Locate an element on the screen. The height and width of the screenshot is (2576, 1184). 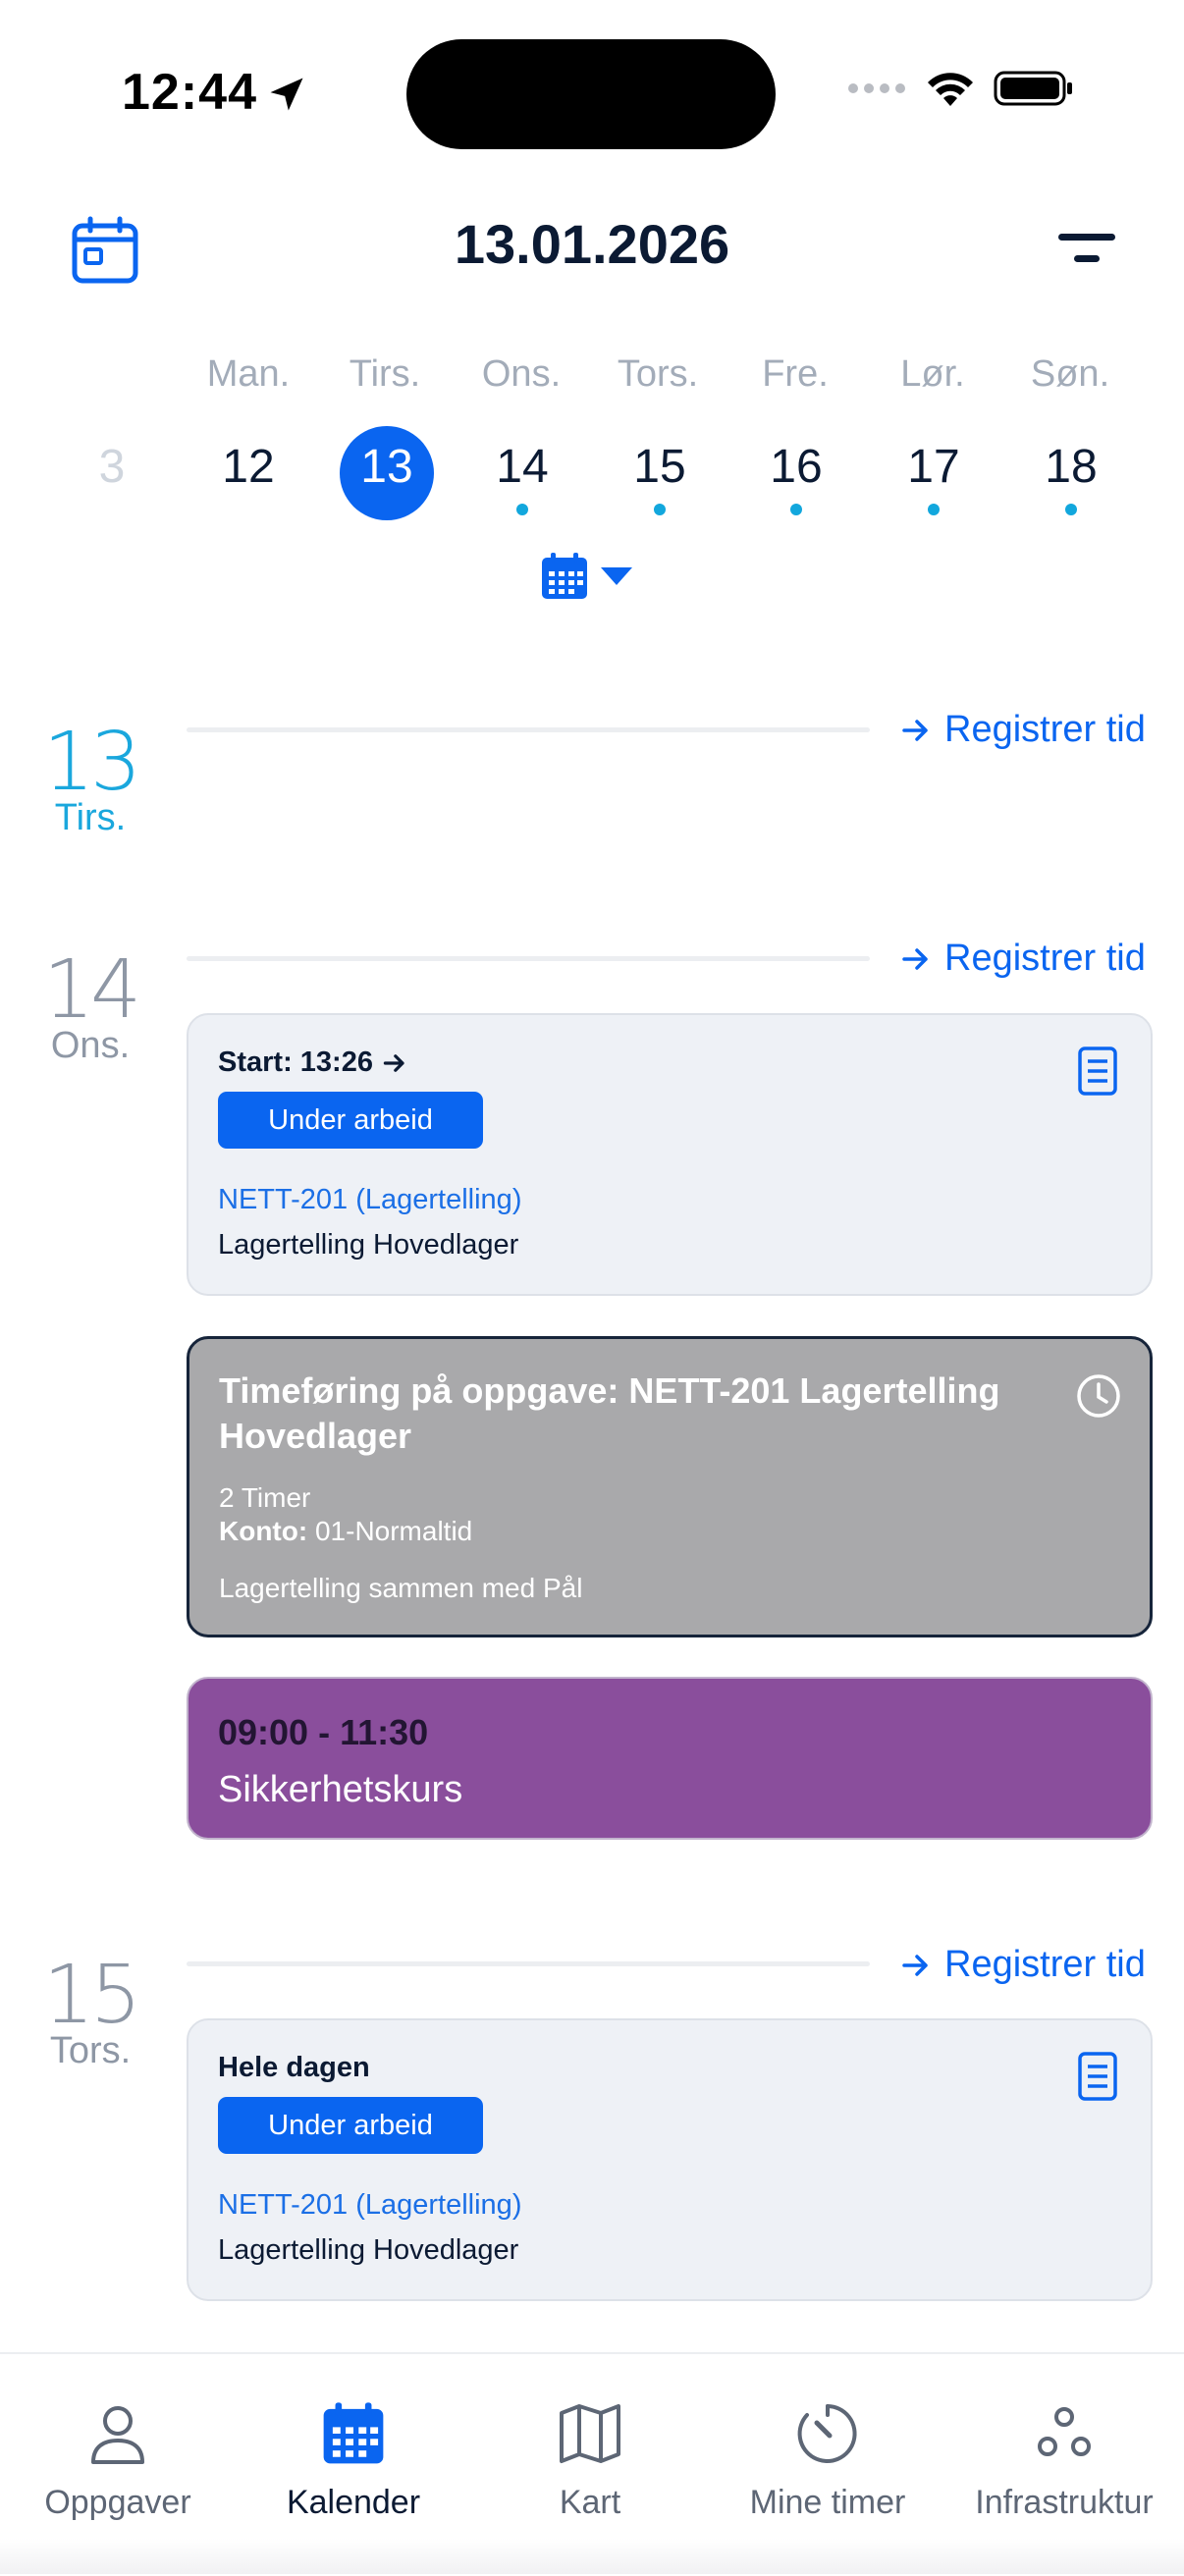
status-time: 12:44 is located at coordinates (189, 92).